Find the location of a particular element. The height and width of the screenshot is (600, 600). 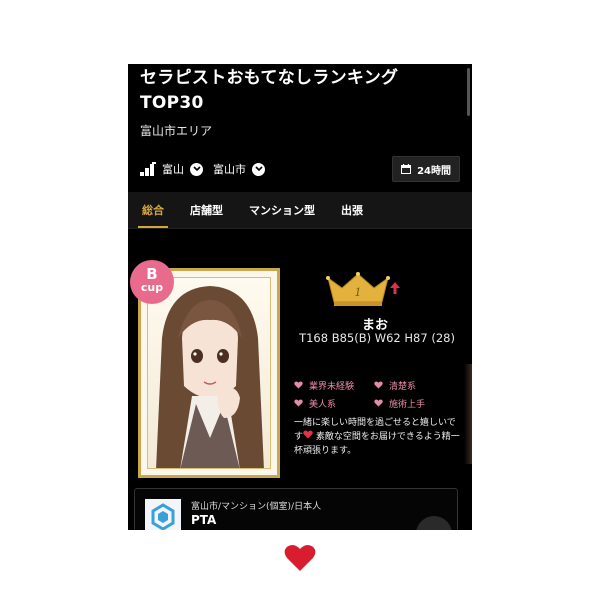

tag-label: 業界未経験 is located at coordinates (332, 386).